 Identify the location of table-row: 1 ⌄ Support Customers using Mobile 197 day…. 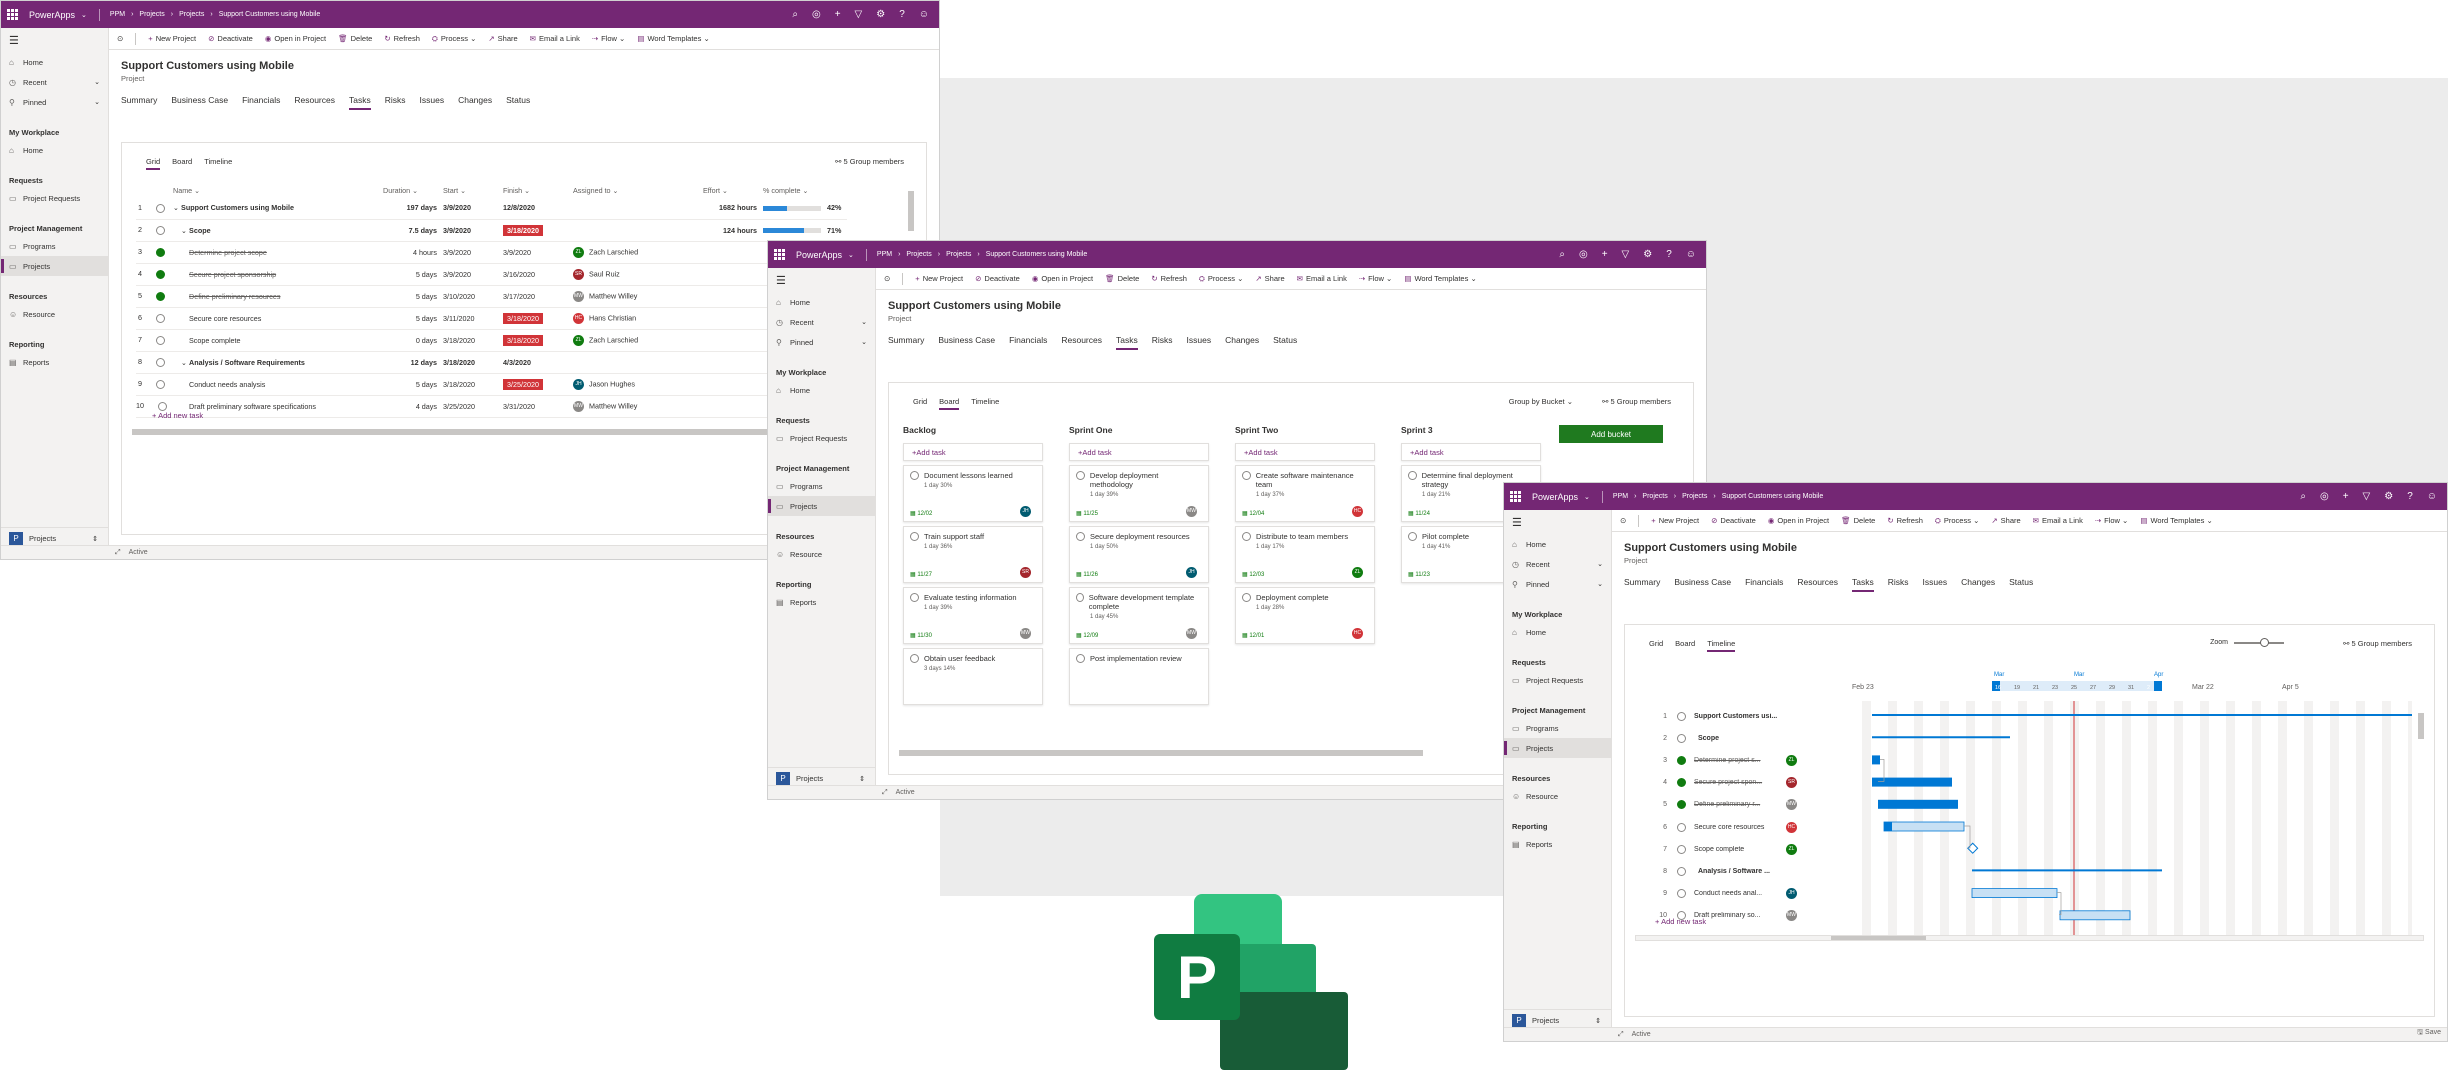
(492, 208).